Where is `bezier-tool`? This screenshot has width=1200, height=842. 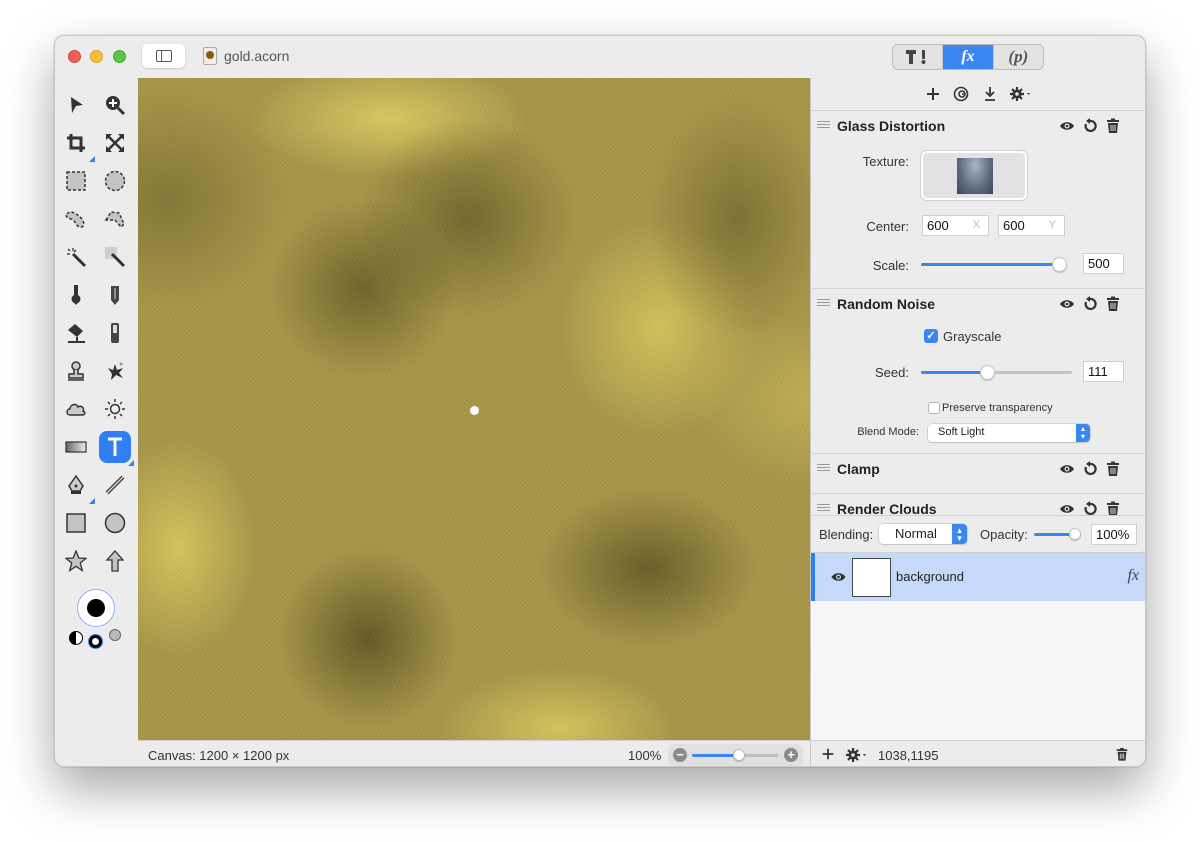 bezier-tool is located at coordinates (77, 486).